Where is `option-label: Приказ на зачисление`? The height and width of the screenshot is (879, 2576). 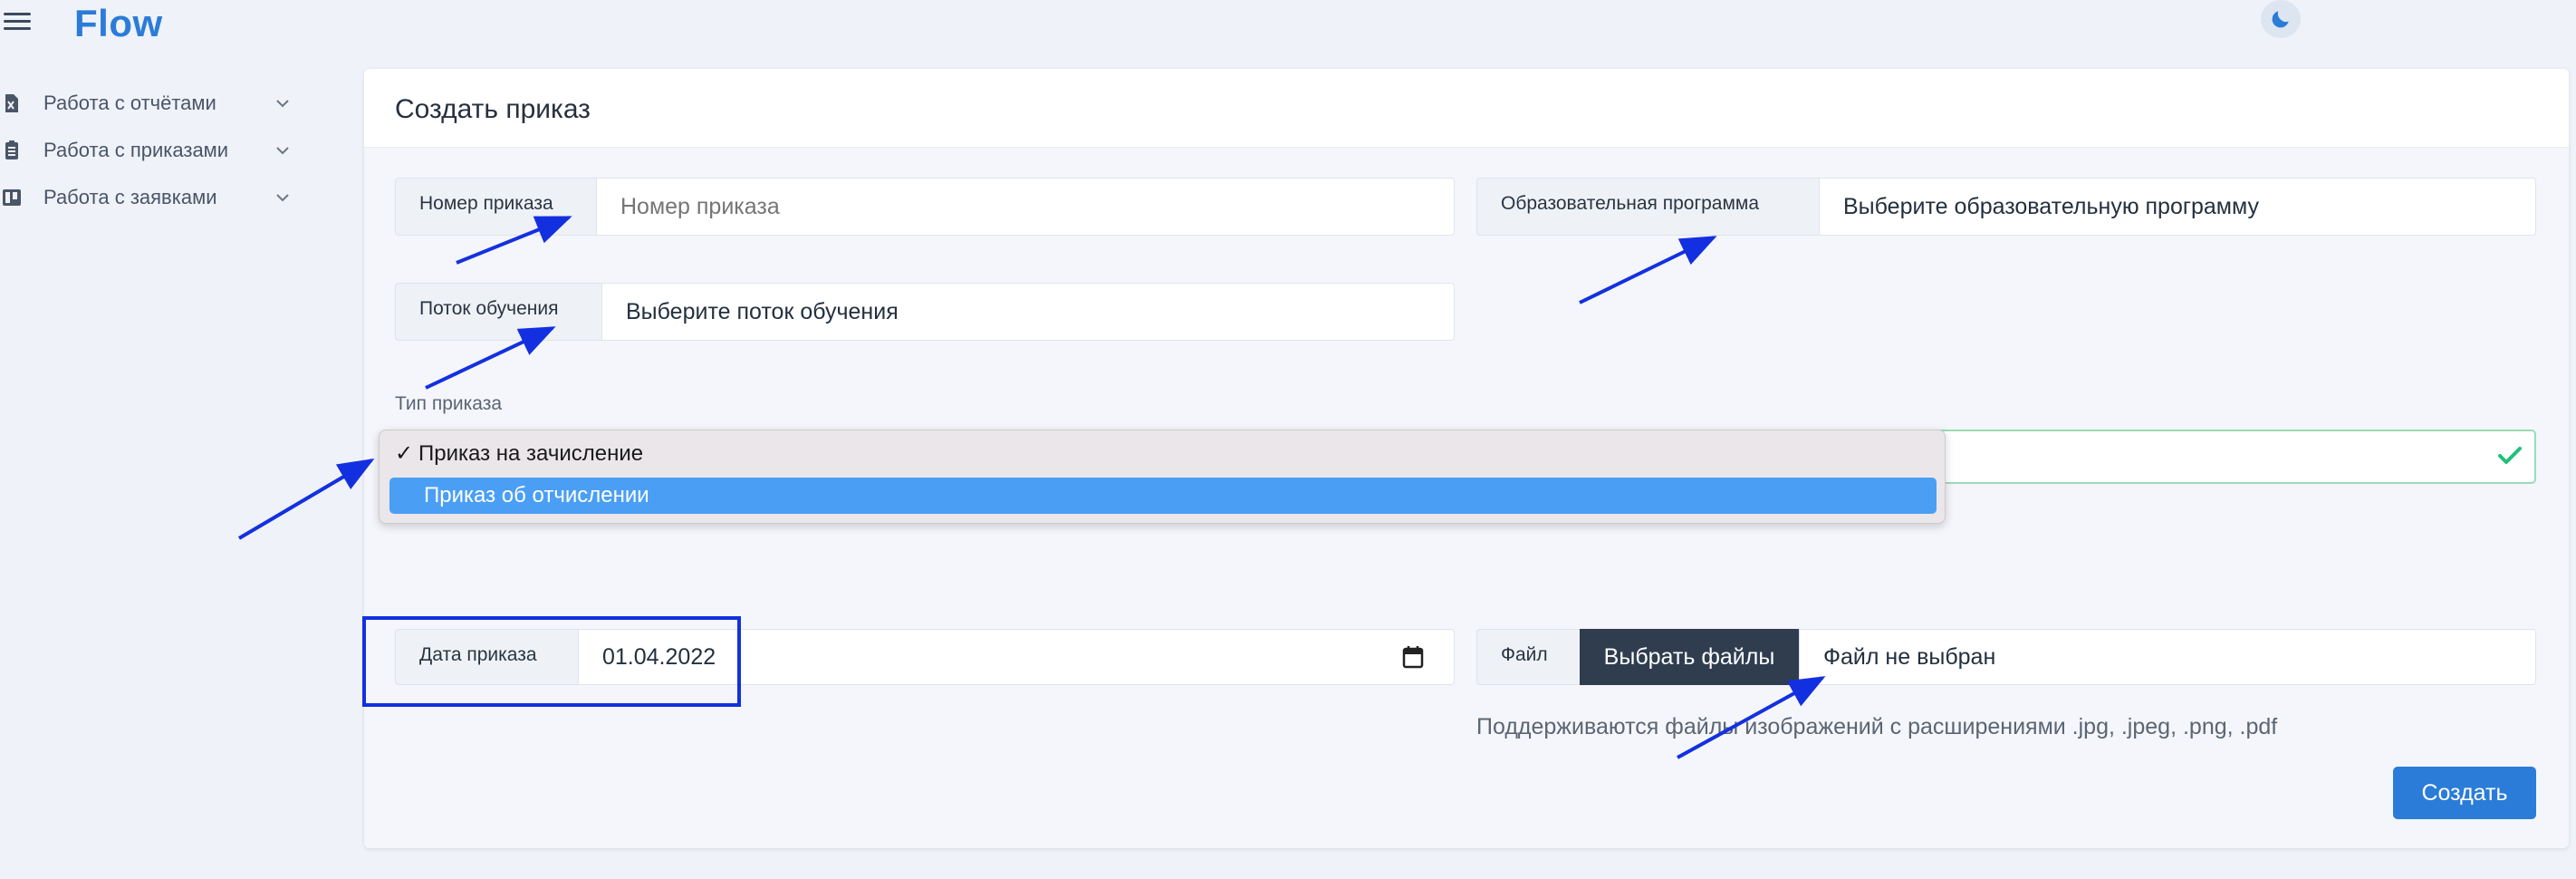
option-label: Приказ на зачисление is located at coordinates (531, 453).